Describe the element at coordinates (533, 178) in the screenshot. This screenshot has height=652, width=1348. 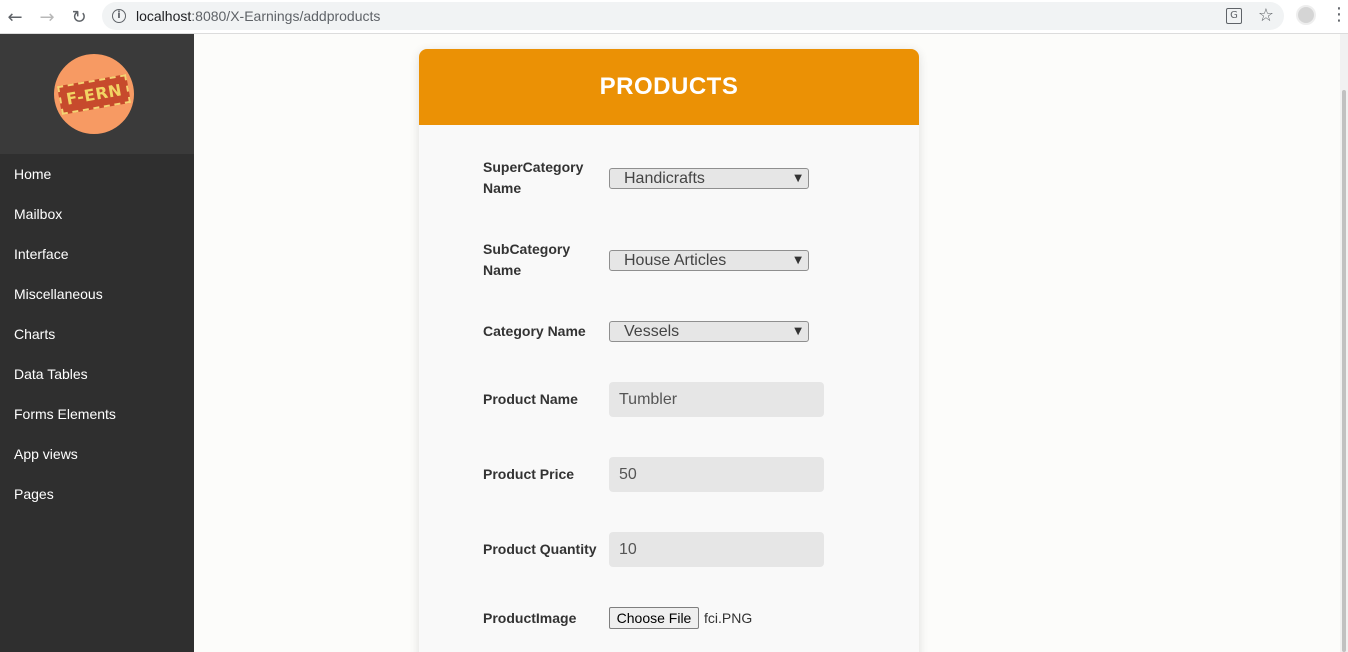
I see `supercategory-label: SuperCategory Name` at that location.